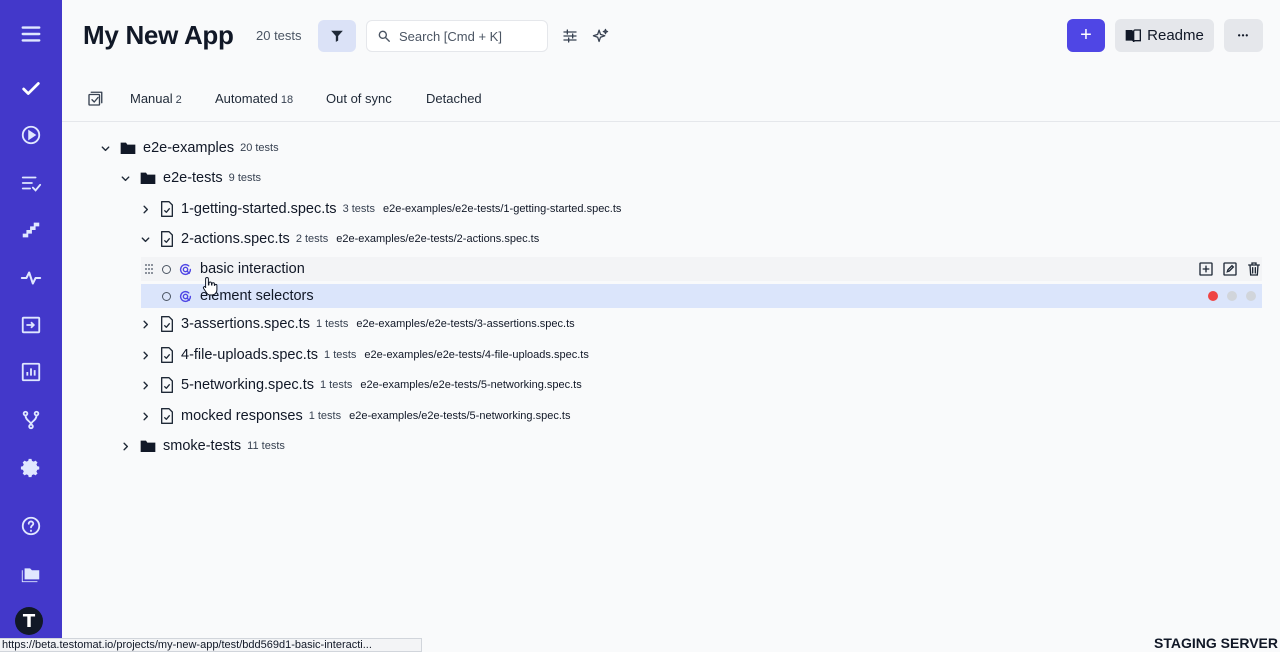 Image resolution: width=1280 pixels, height=652 pixels. I want to click on minimize-dot-icon, so click(1232, 296).